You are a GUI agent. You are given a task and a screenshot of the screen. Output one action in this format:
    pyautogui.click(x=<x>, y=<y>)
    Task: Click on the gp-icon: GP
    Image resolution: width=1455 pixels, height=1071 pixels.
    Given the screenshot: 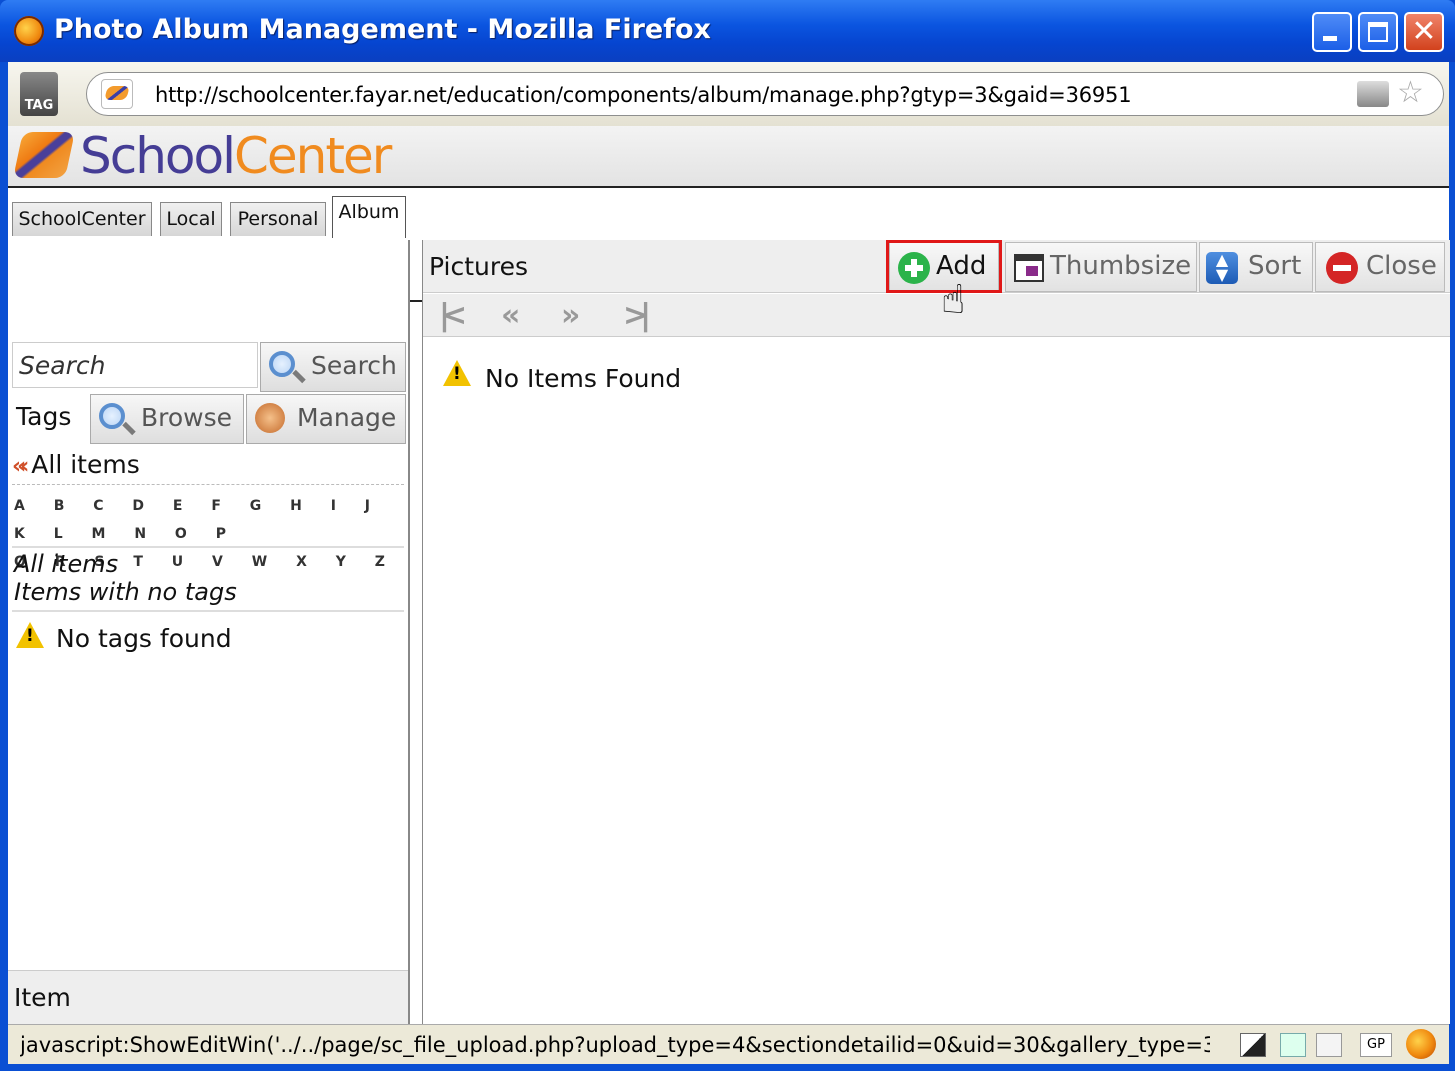 What is the action you would take?
    pyautogui.click(x=1376, y=1045)
    